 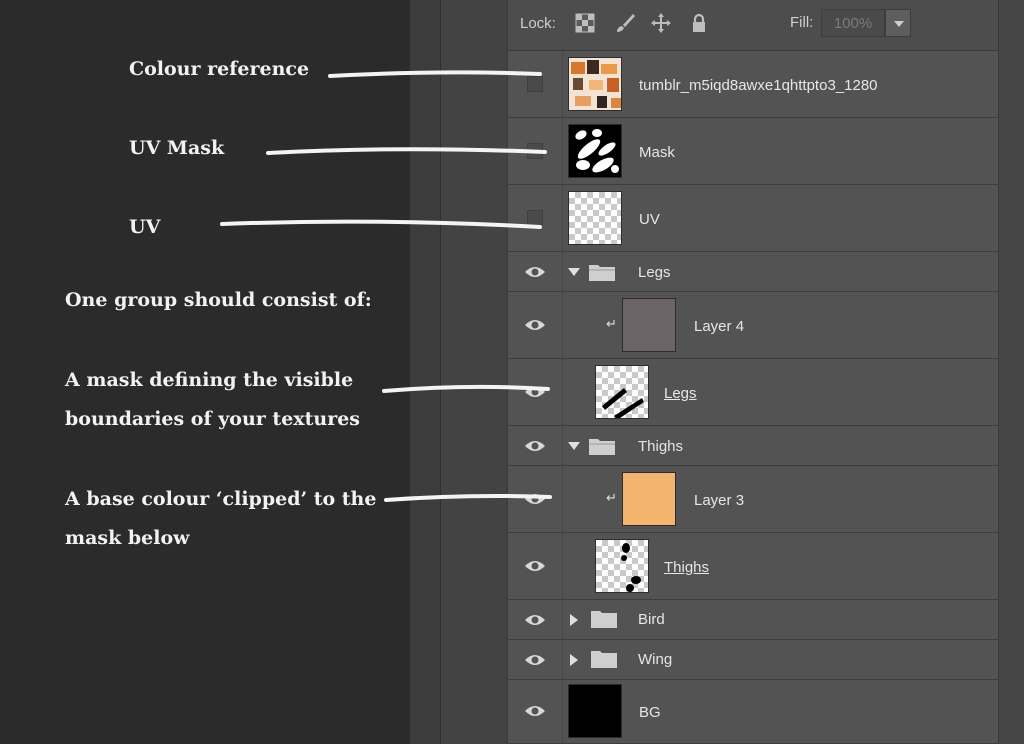 What do you see at coordinates (631, 567) in the screenshot?
I see `thighs-mask-thumbnail` at bounding box center [631, 567].